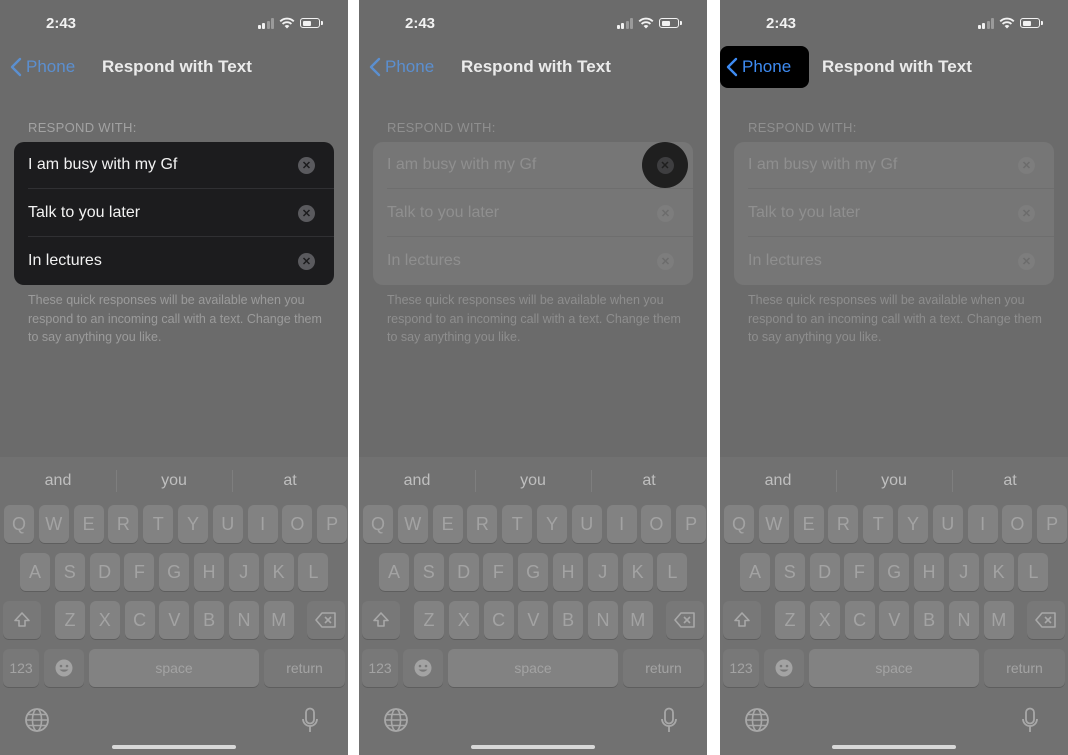  I want to click on letter-key: Z, so click(790, 620).